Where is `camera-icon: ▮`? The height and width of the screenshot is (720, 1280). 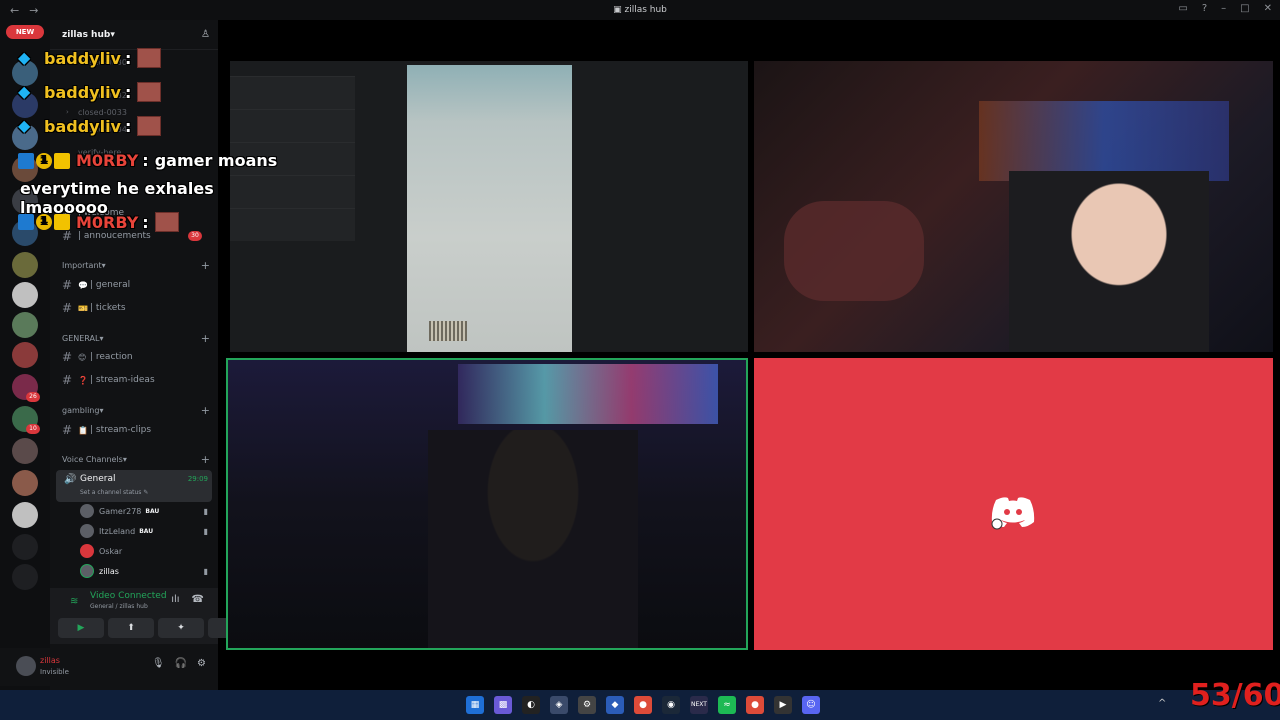 camera-icon: ▮ is located at coordinates (205, 511).